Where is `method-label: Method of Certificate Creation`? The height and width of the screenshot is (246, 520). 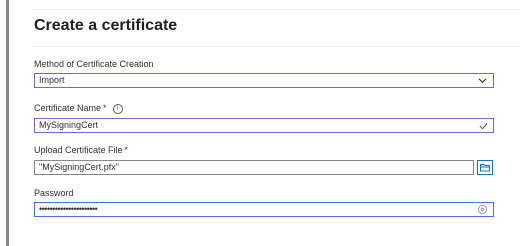 method-label: Method of Certificate Creation is located at coordinates (94, 64).